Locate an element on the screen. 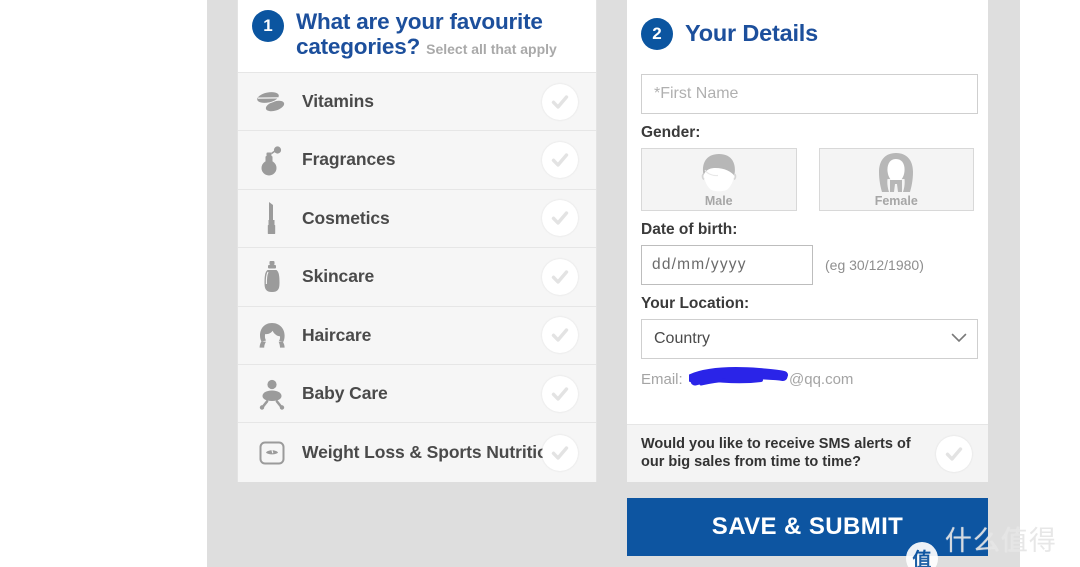  step-2-badge: 2 is located at coordinates (657, 34).